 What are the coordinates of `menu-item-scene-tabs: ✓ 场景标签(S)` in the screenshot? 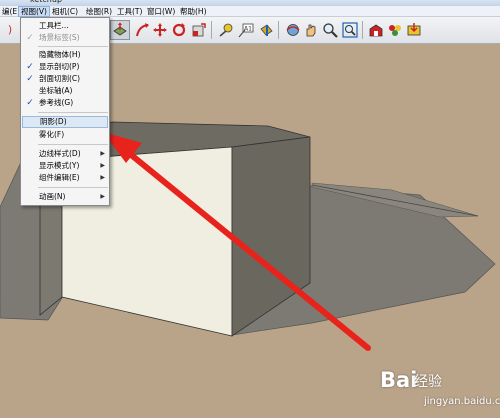 It's located at (65, 38).